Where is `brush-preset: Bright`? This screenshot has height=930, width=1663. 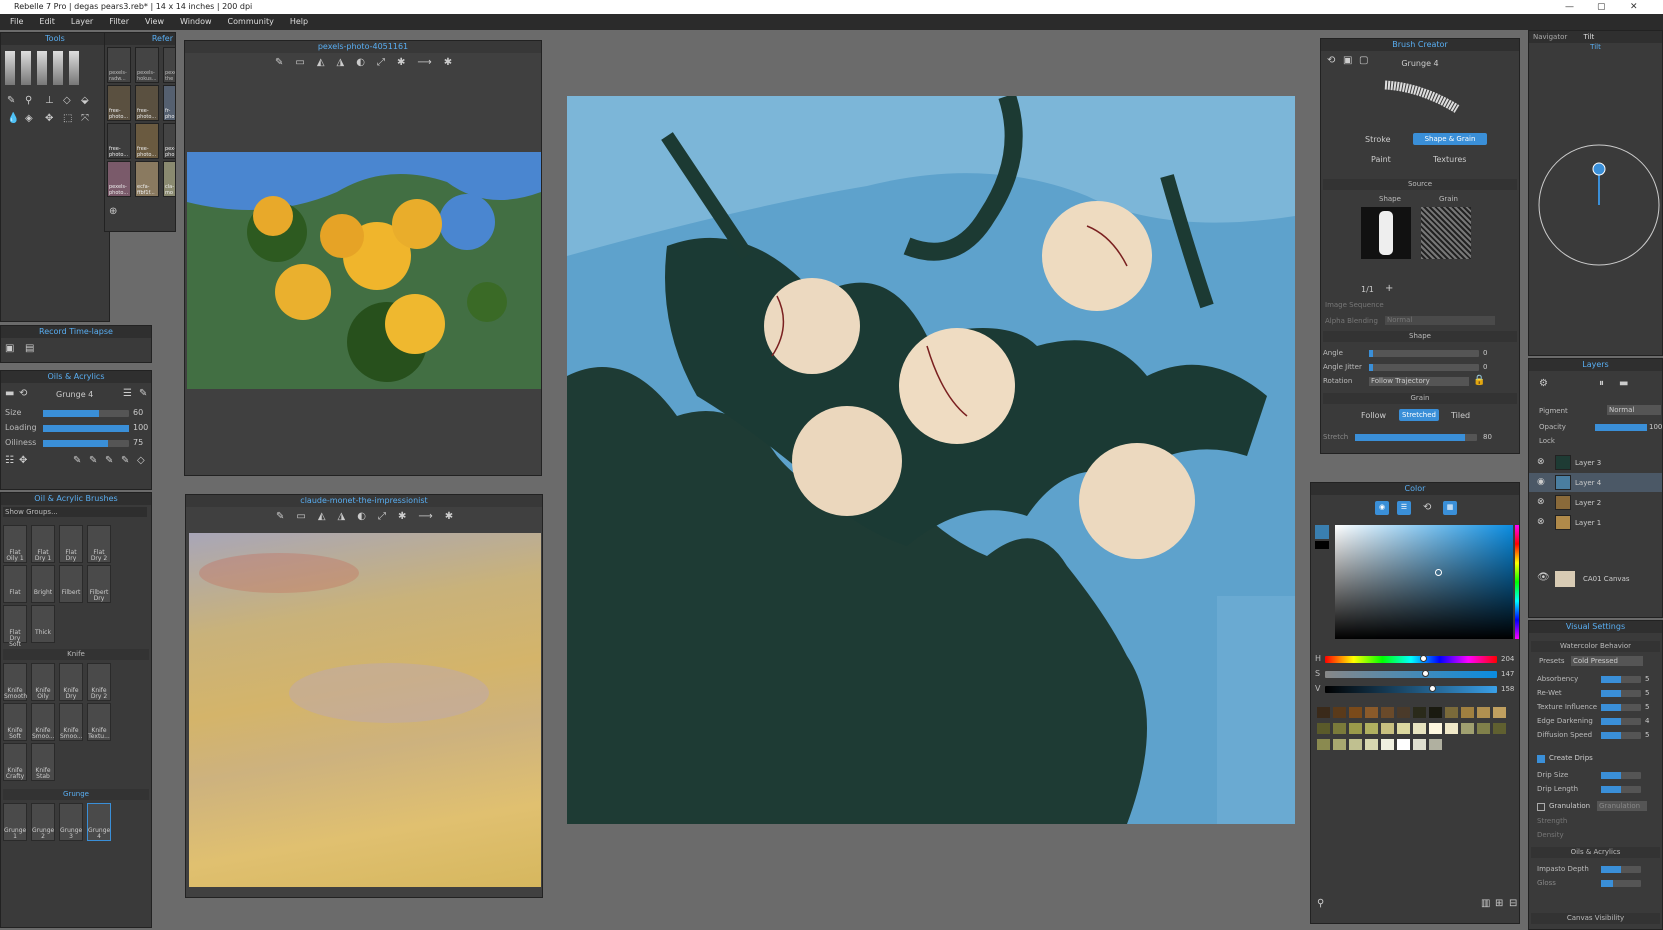 brush-preset: Bright is located at coordinates (43, 584).